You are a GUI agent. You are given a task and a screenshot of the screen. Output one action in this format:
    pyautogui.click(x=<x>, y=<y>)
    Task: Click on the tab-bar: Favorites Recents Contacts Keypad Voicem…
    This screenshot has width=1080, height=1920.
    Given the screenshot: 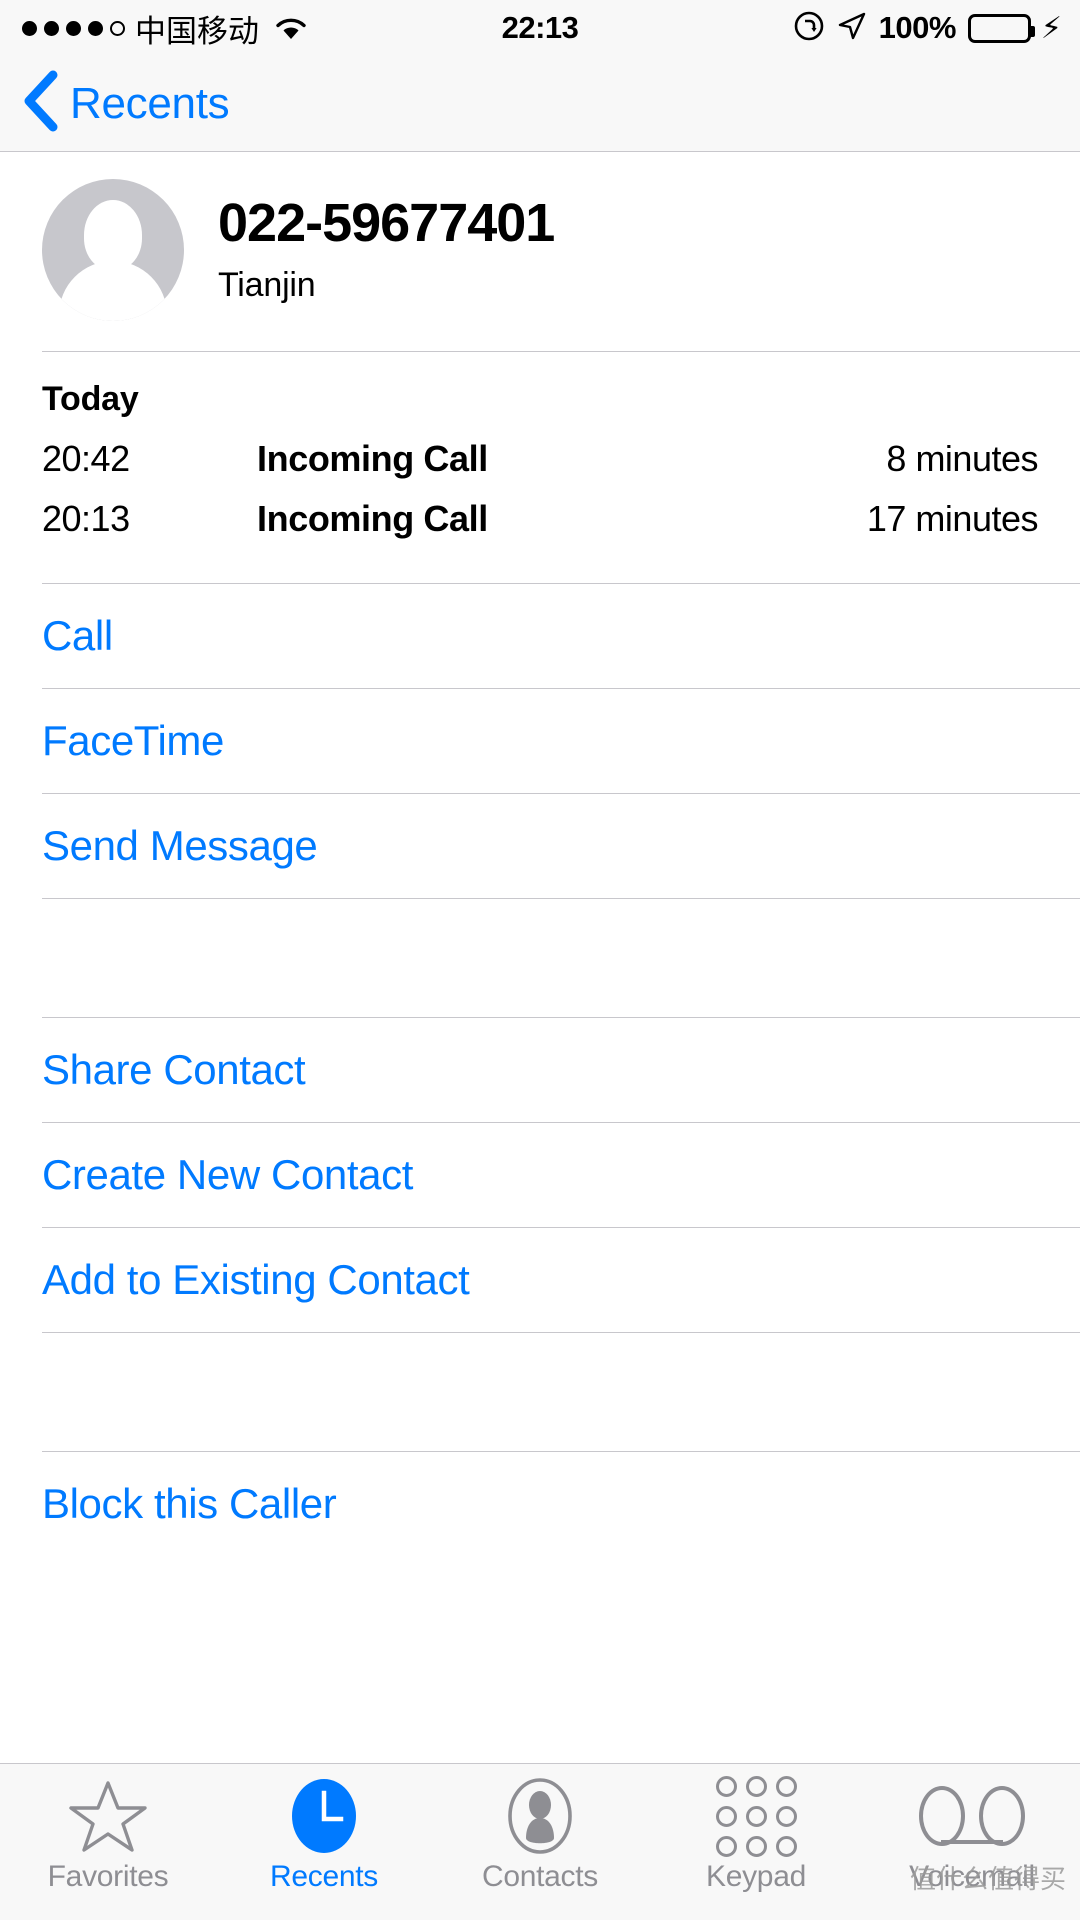 What is the action you would take?
    pyautogui.click(x=540, y=1841)
    